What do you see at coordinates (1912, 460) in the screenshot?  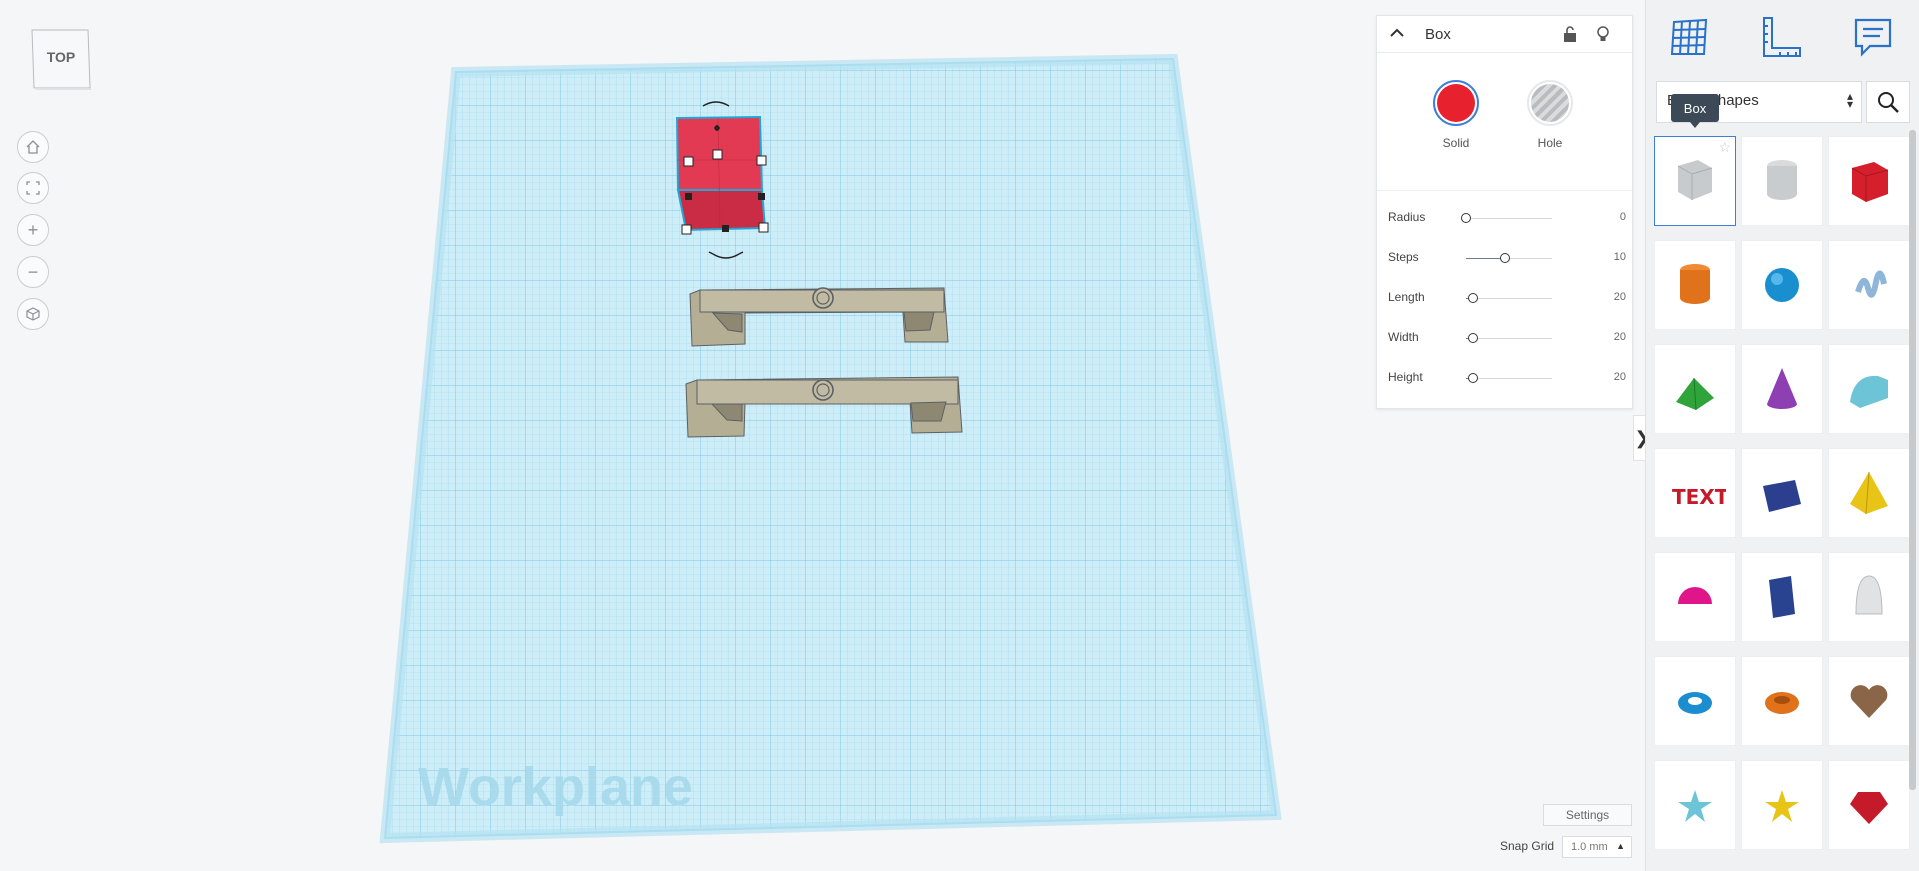 I see `sidebar-scrollbar` at bounding box center [1912, 460].